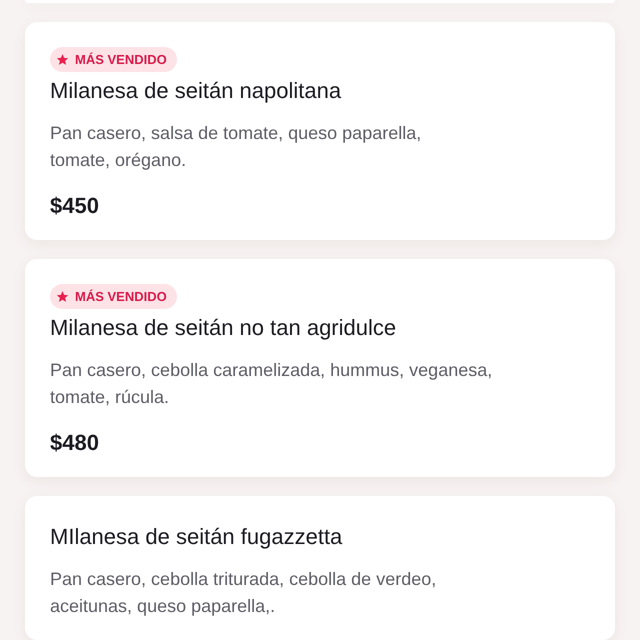  Describe the element at coordinates (236, 147) in the screenshot. I see `item-description: Pan casero, salsa de tomate, queso paparella, tomate, orégano.` at that location.